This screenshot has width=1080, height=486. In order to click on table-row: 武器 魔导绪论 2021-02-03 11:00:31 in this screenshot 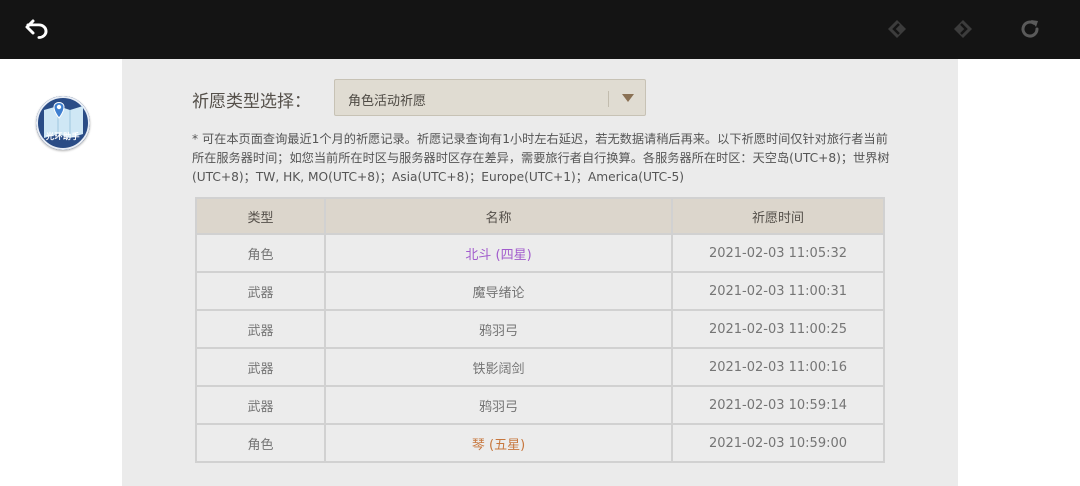, I will do `click(540, 291)`.